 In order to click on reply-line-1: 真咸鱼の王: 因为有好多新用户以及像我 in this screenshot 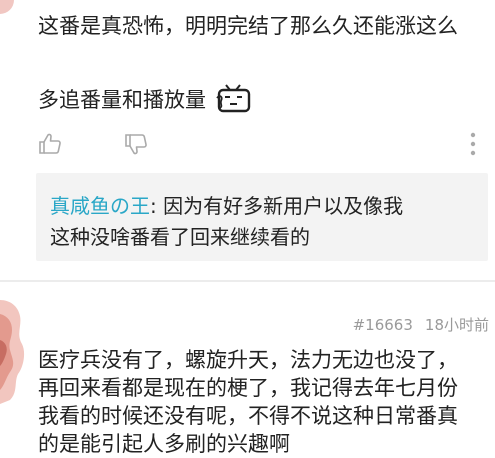, I will do `click(226, 204)`.